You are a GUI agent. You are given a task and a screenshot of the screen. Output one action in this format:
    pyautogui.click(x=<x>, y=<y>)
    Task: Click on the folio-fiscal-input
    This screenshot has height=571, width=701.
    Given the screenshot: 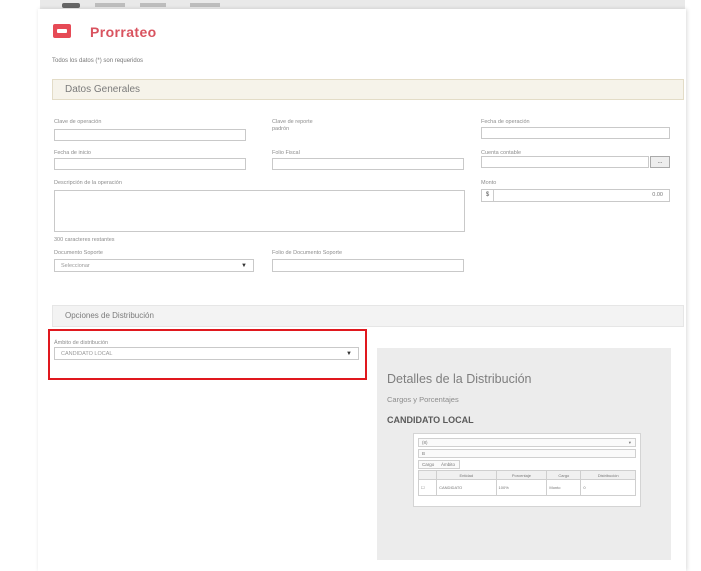 What is the action you would take?
    pyautogui.click(x=368, y=164)
    